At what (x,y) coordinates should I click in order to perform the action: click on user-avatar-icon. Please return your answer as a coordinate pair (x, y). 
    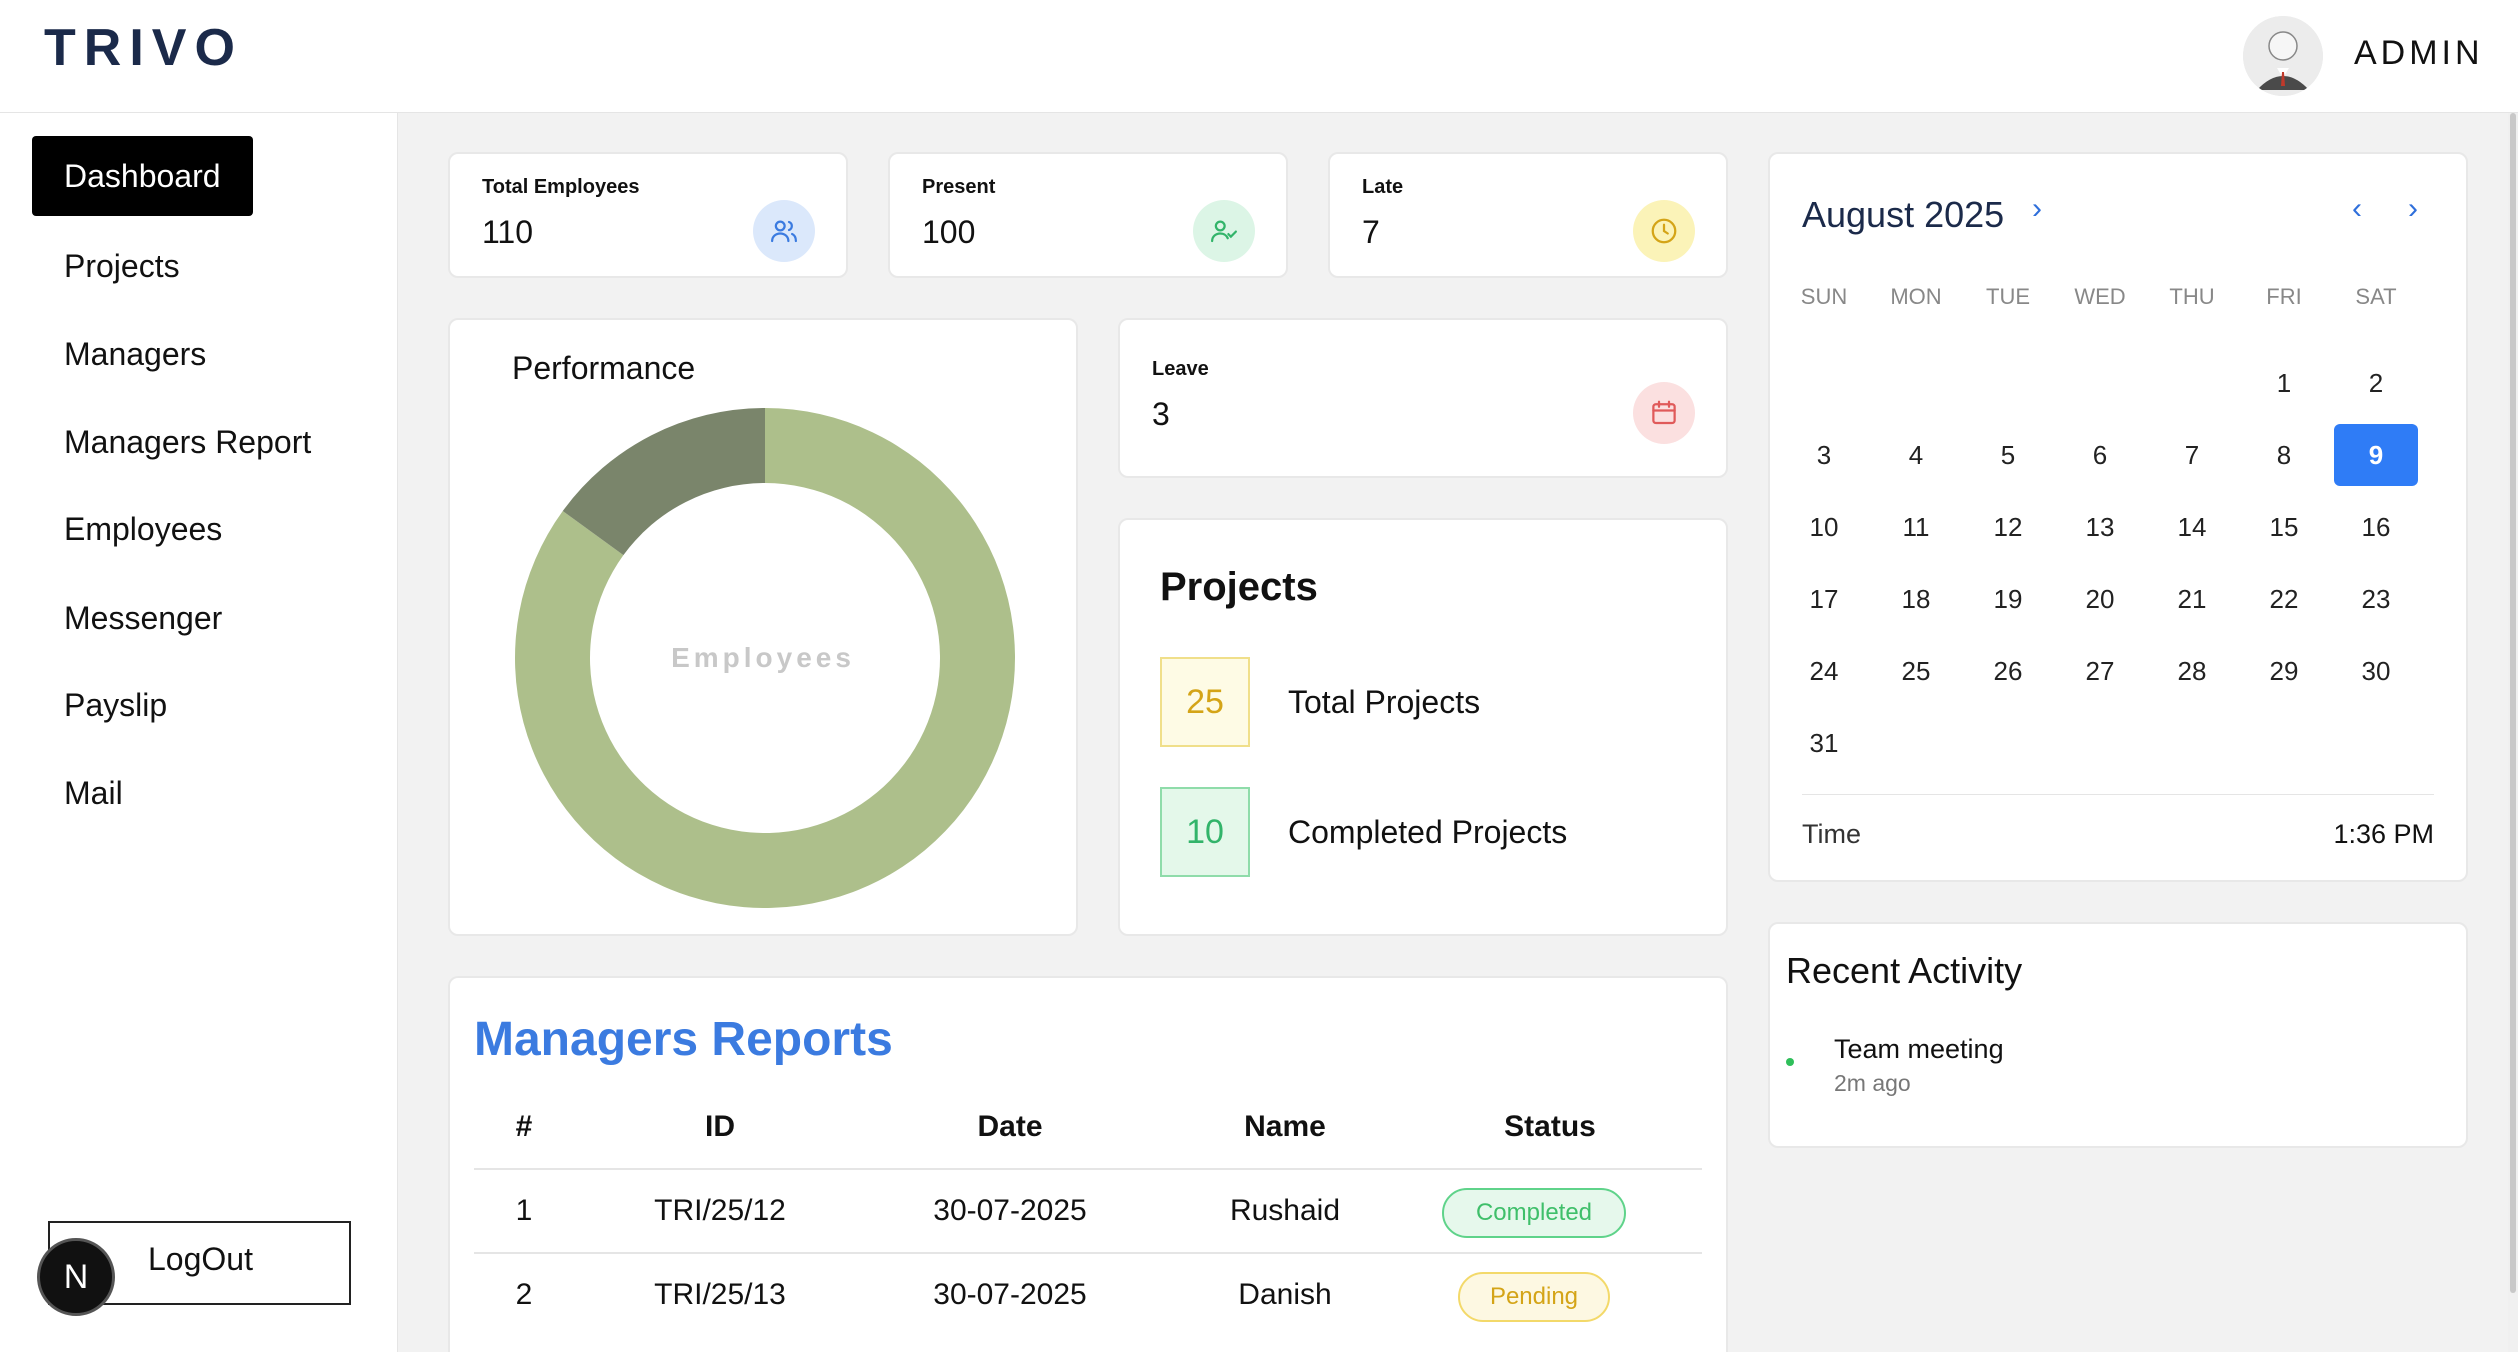
    Looking at the image, I should click on (2283, 56).